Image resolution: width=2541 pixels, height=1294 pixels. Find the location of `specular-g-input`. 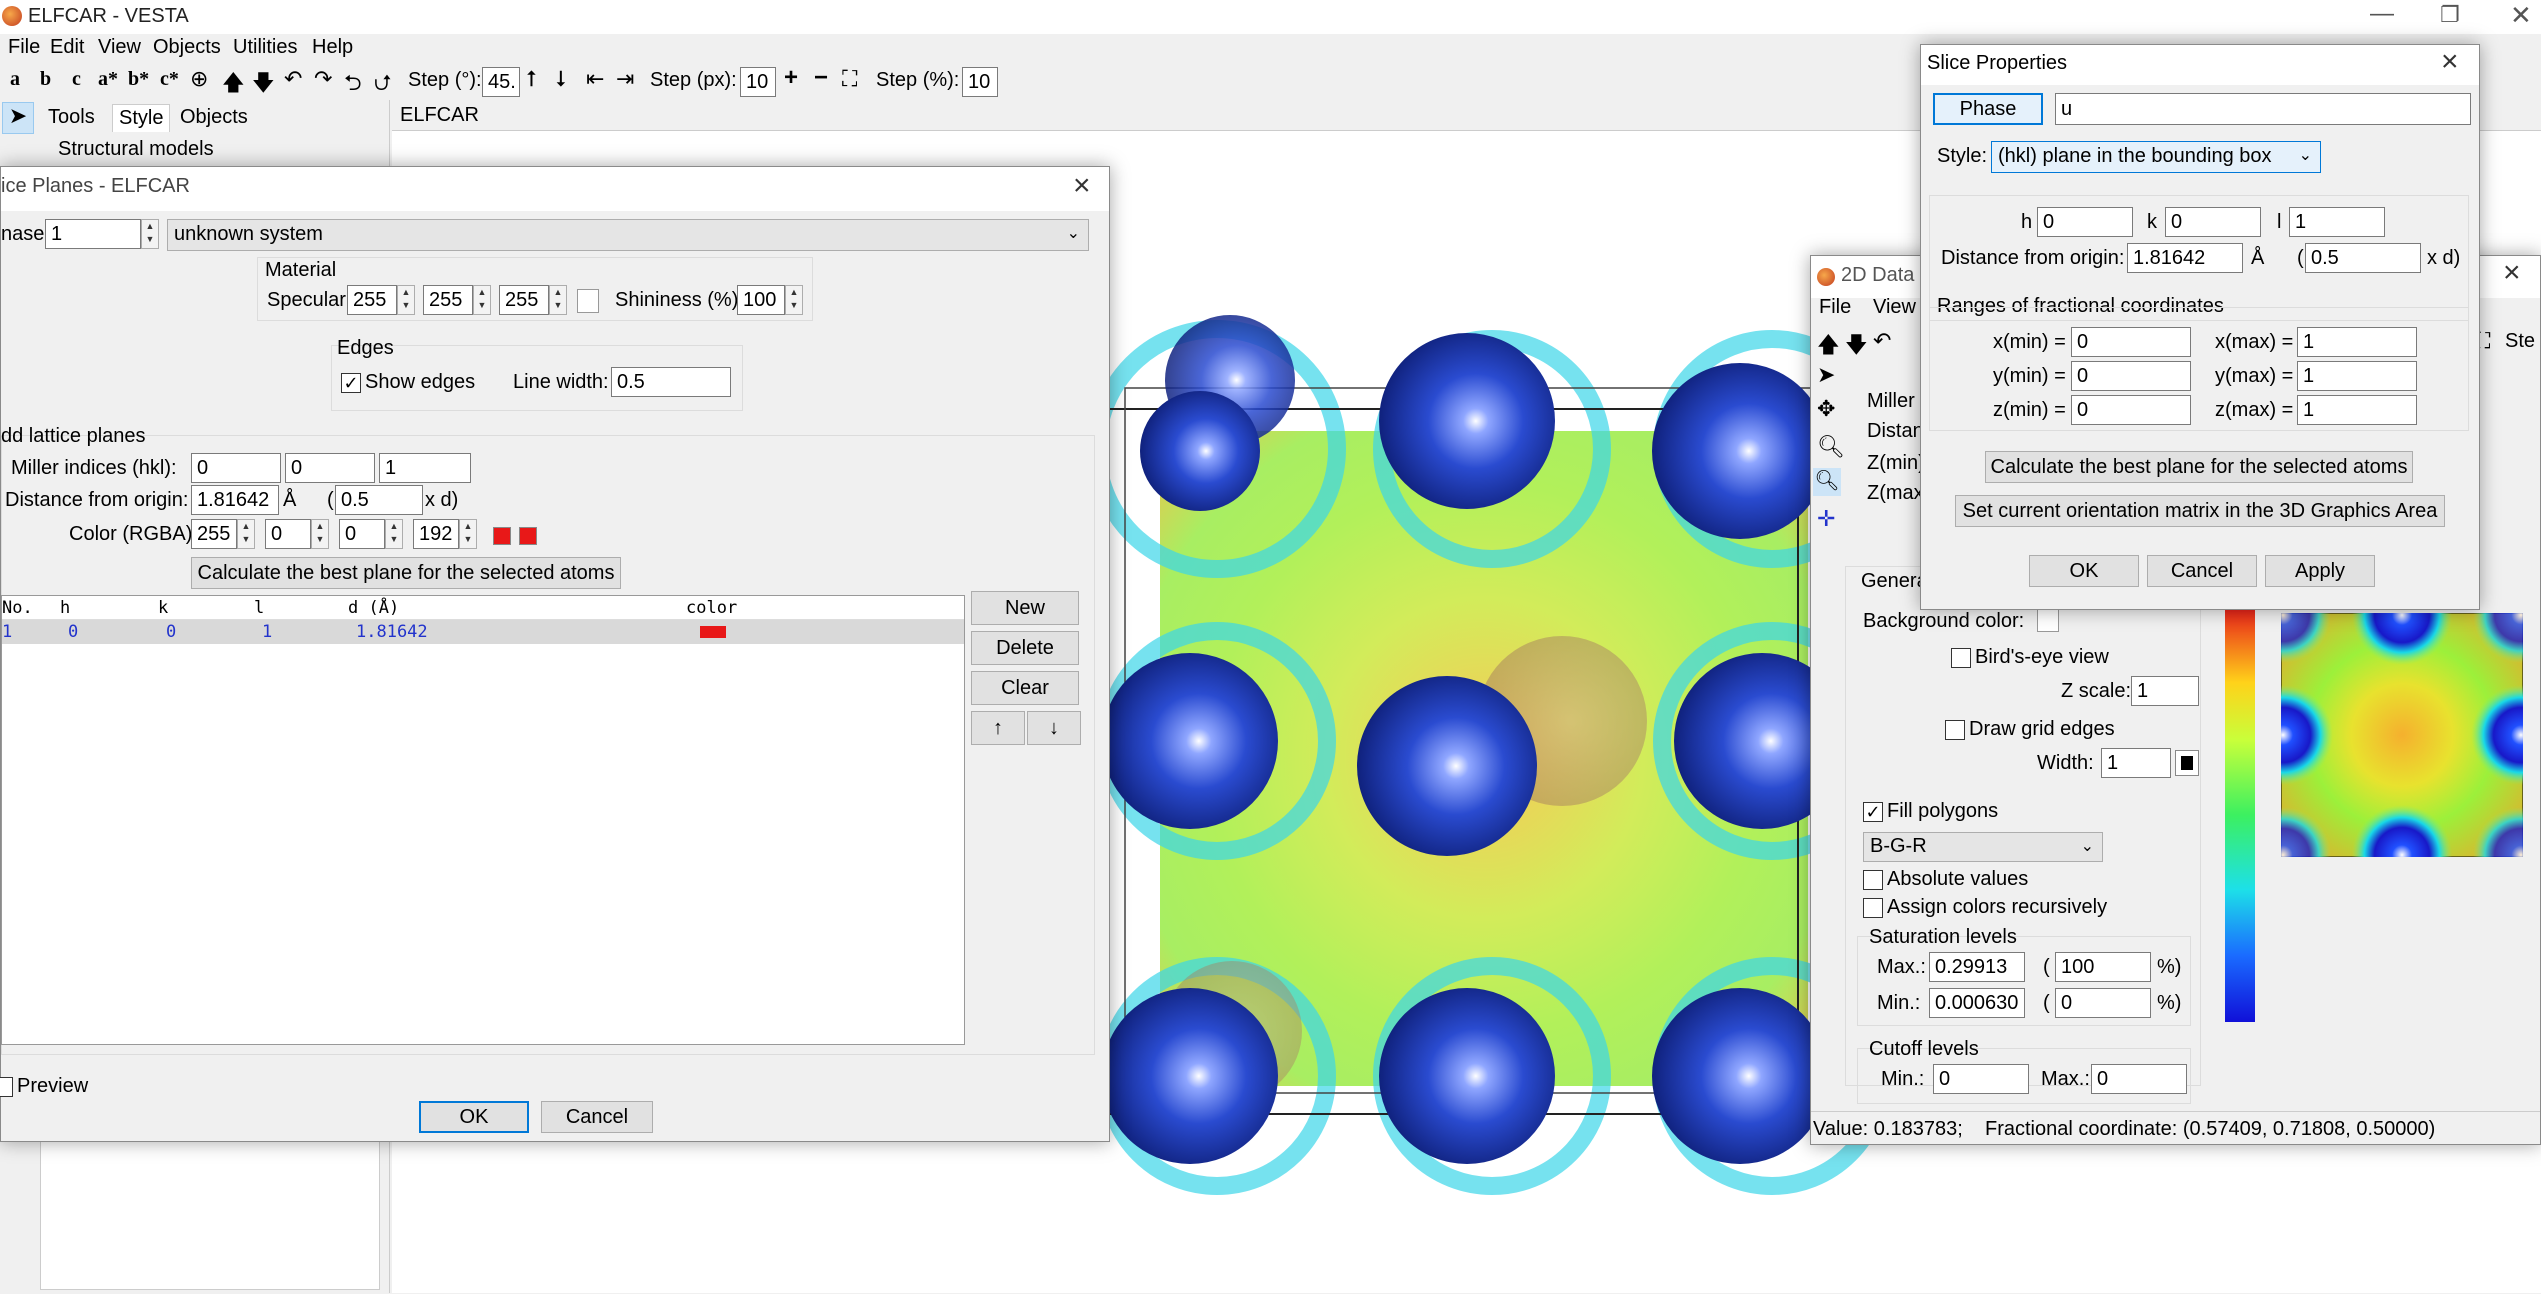

specular-g-input is located at coordinates (448, 300).